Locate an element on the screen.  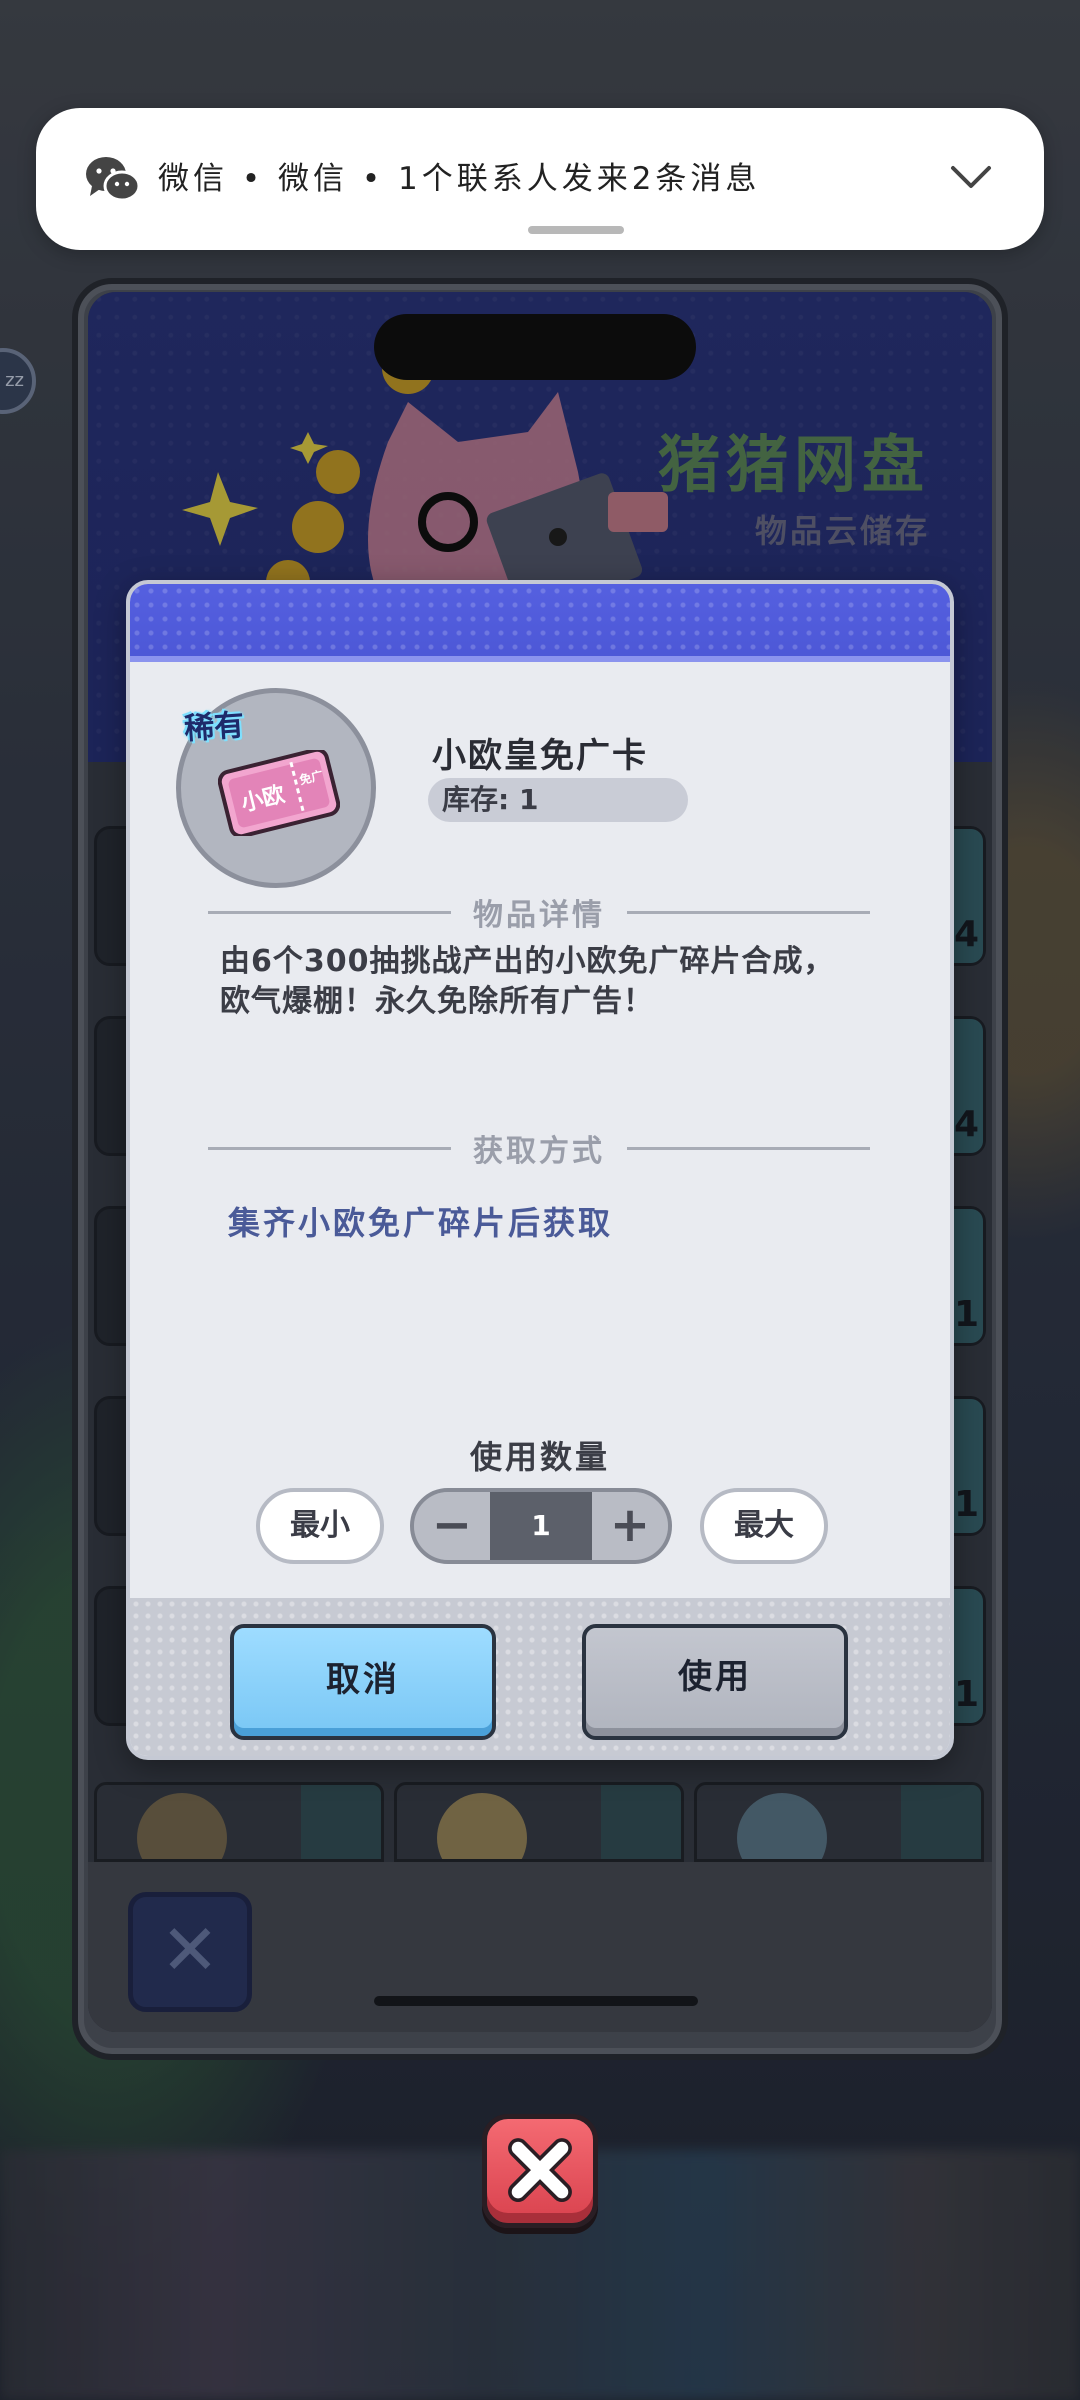
quantity-stepper: − 1 + is located at coordinates (541, 1526).